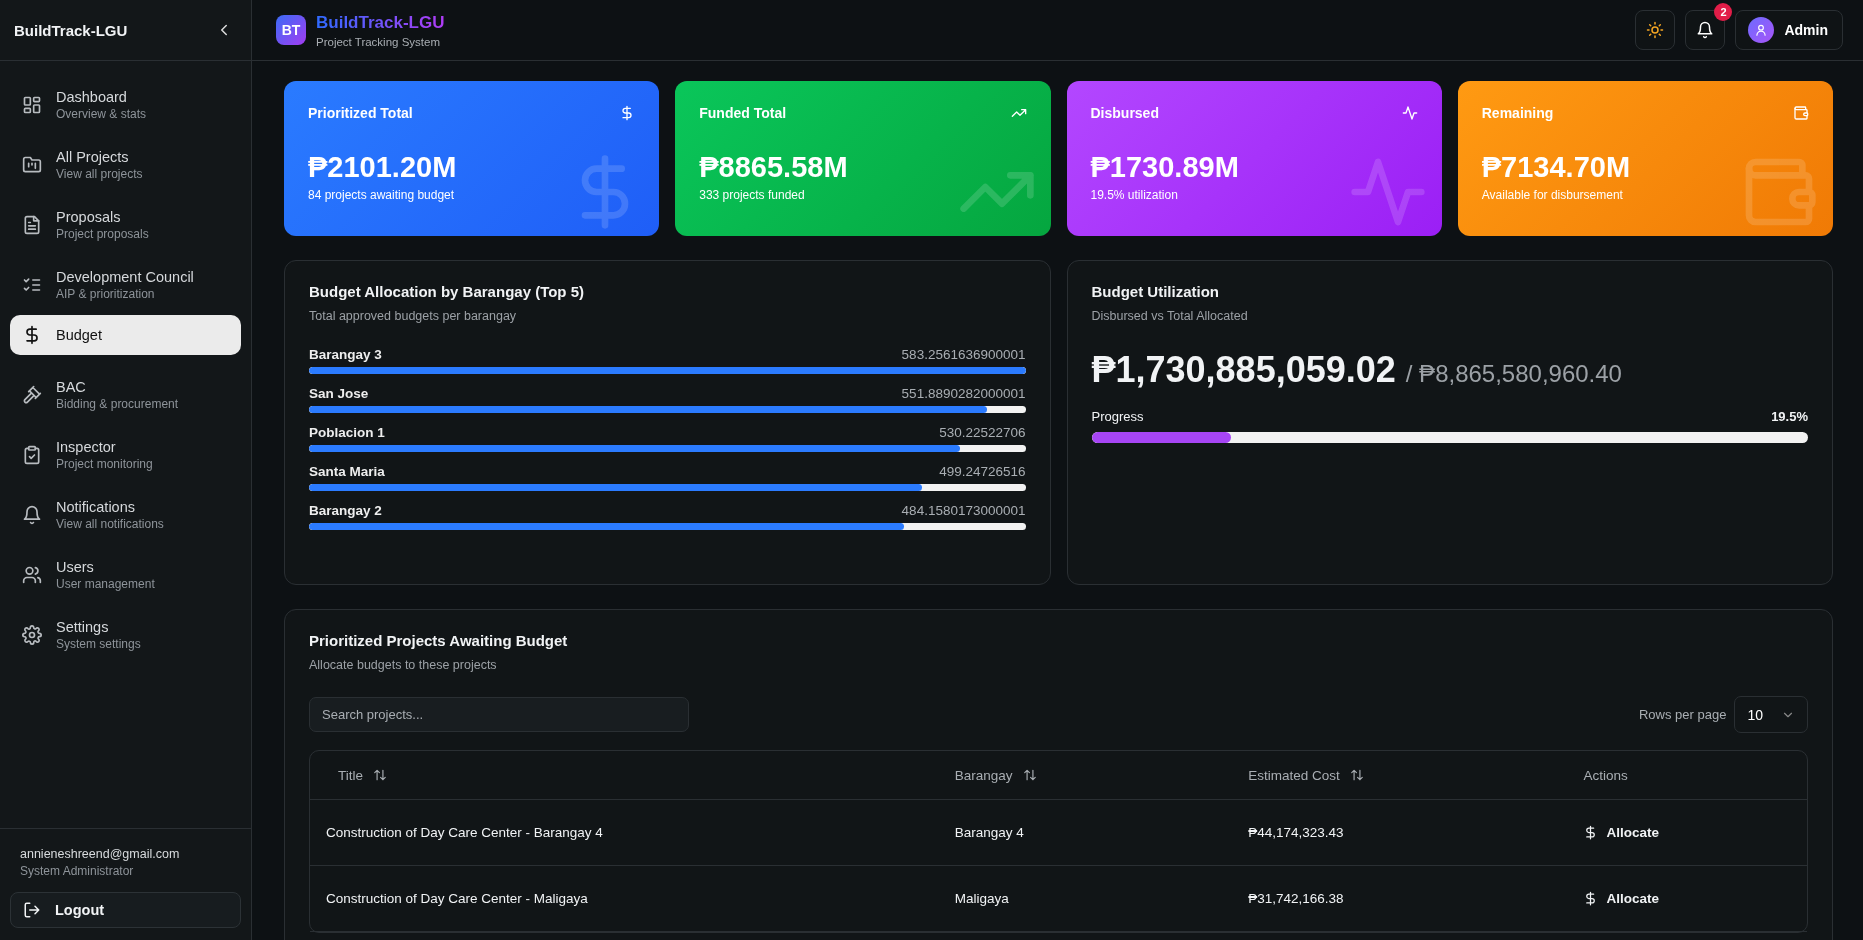  Describe the element at coordinates (1761, 30) in the screenshot. I see `user-icon` at that location.